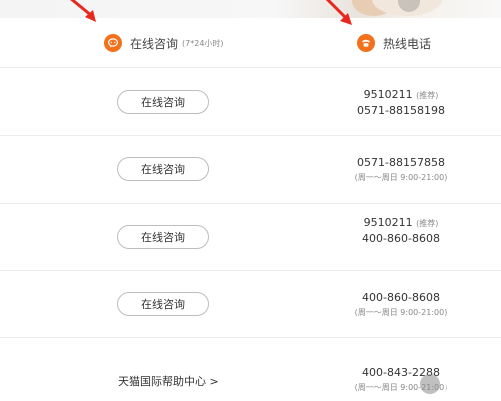 The width and height of the screenshot is (501, 401). I want to click on watermark-text: 悟空问答, so click(468, 386).